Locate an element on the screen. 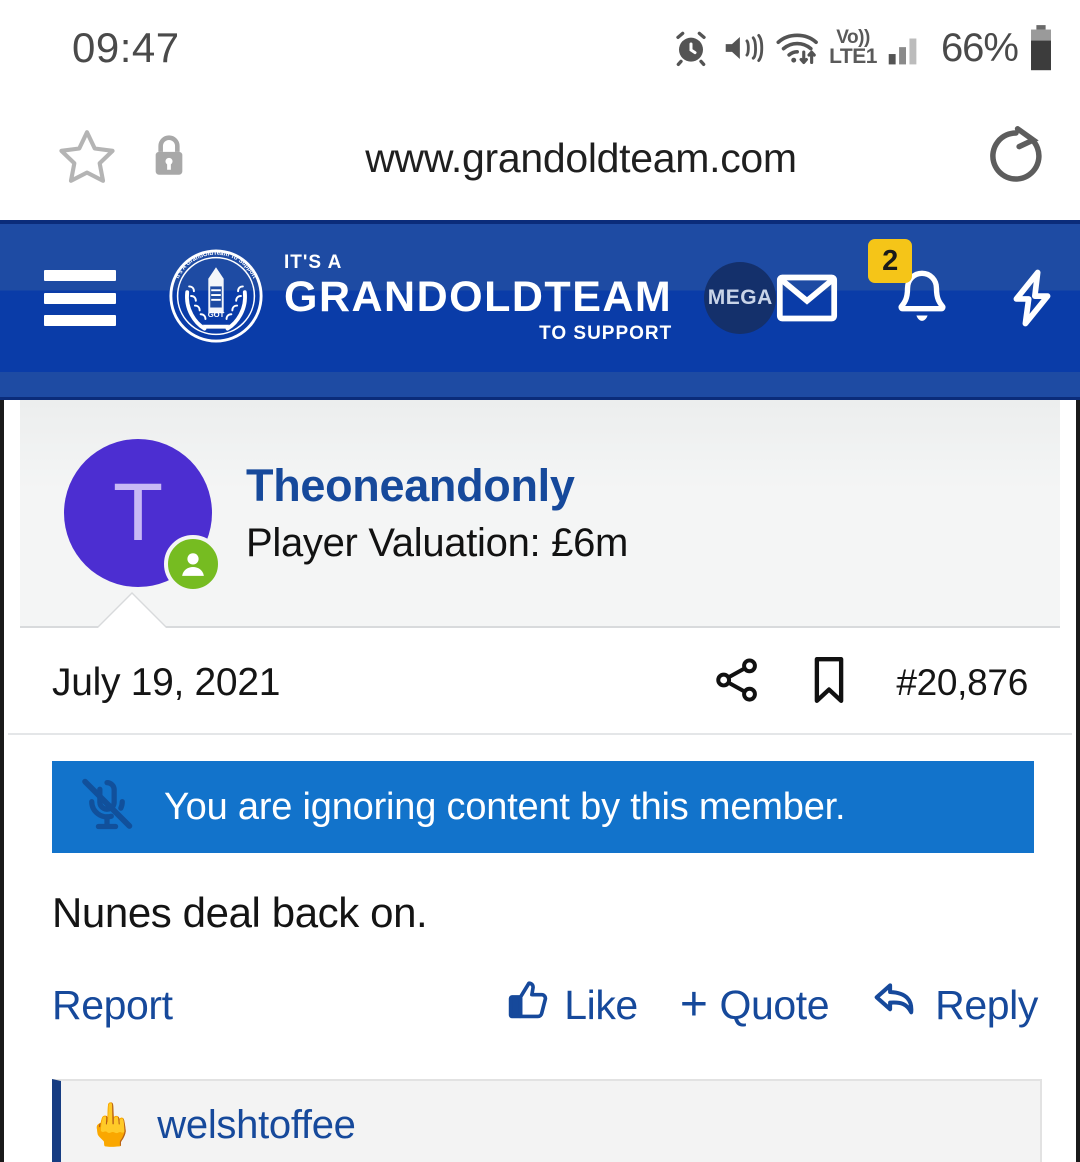 The image size is (1080, 1162). status-bar-clock: 09:47 is located at coordinates (126, 47).